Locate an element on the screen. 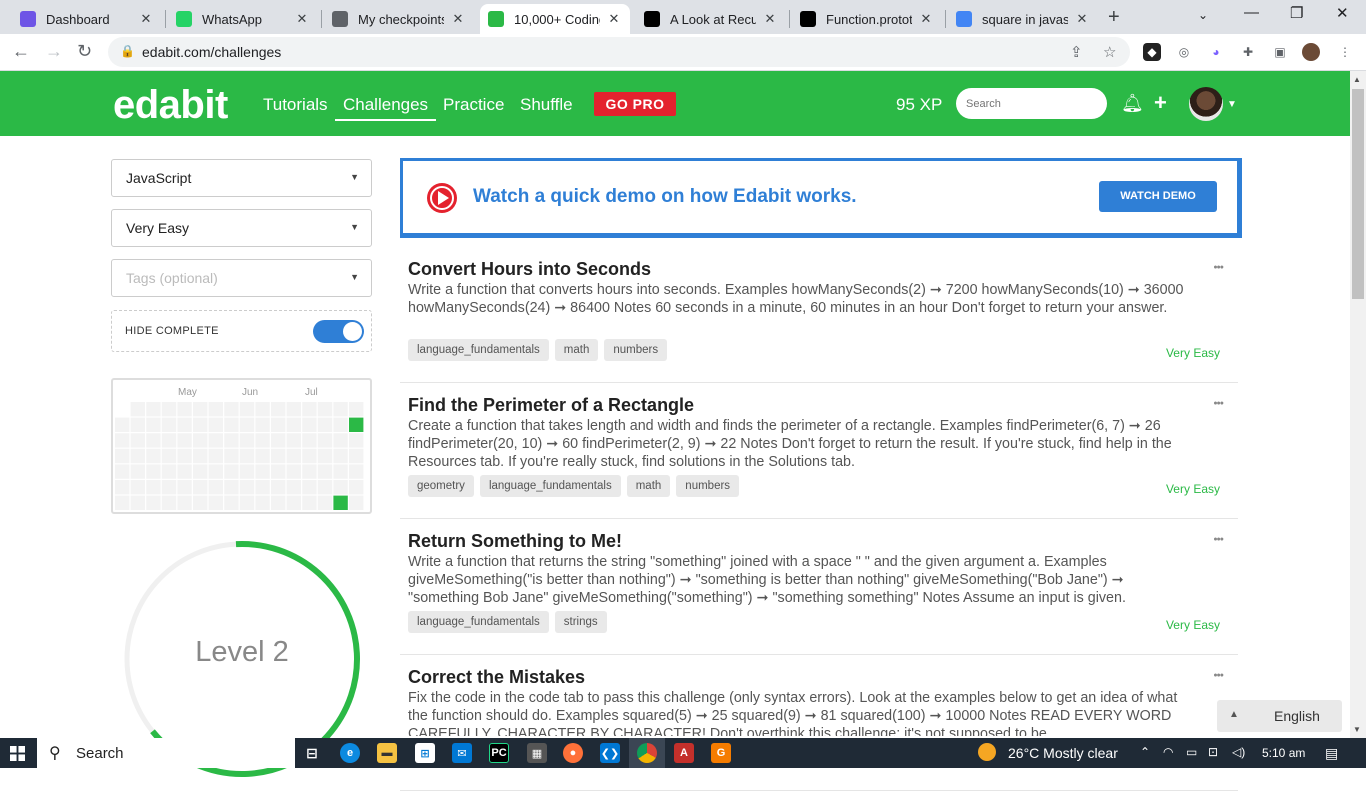 The height and width of the screenshot is (791, 1366). browser-tab: 10,000+ Coding Practice ✕ is located at coordinates (555, 19).